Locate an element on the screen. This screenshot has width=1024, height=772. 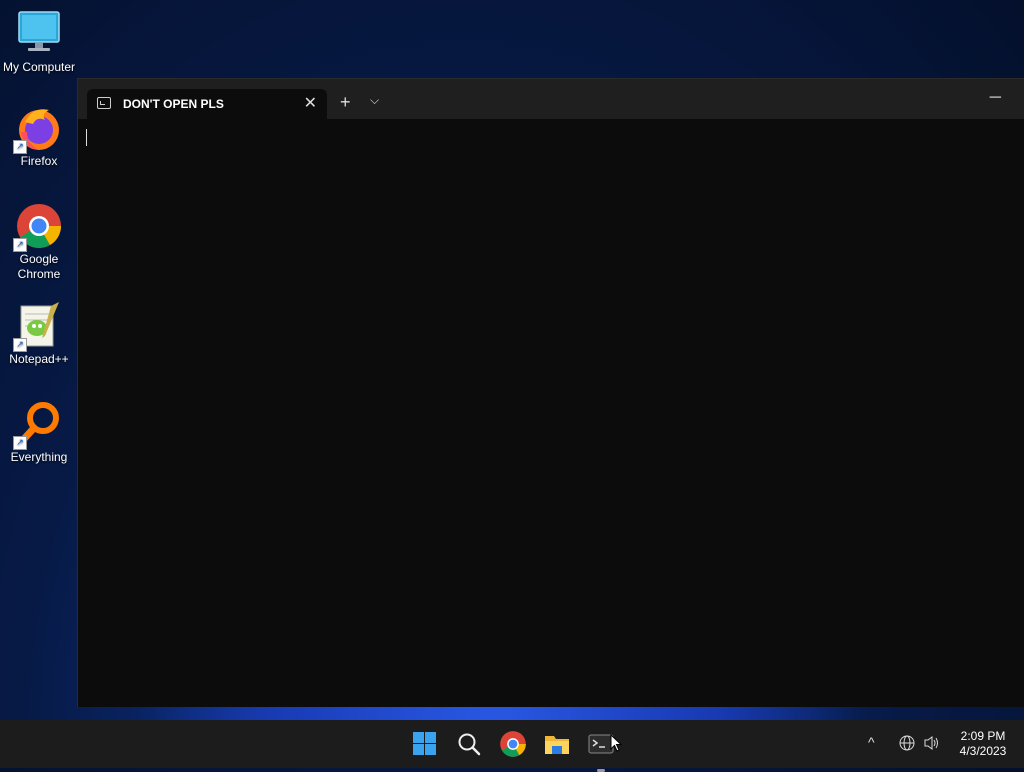
minimize-button: ─ is located at coordinates (995, 98).